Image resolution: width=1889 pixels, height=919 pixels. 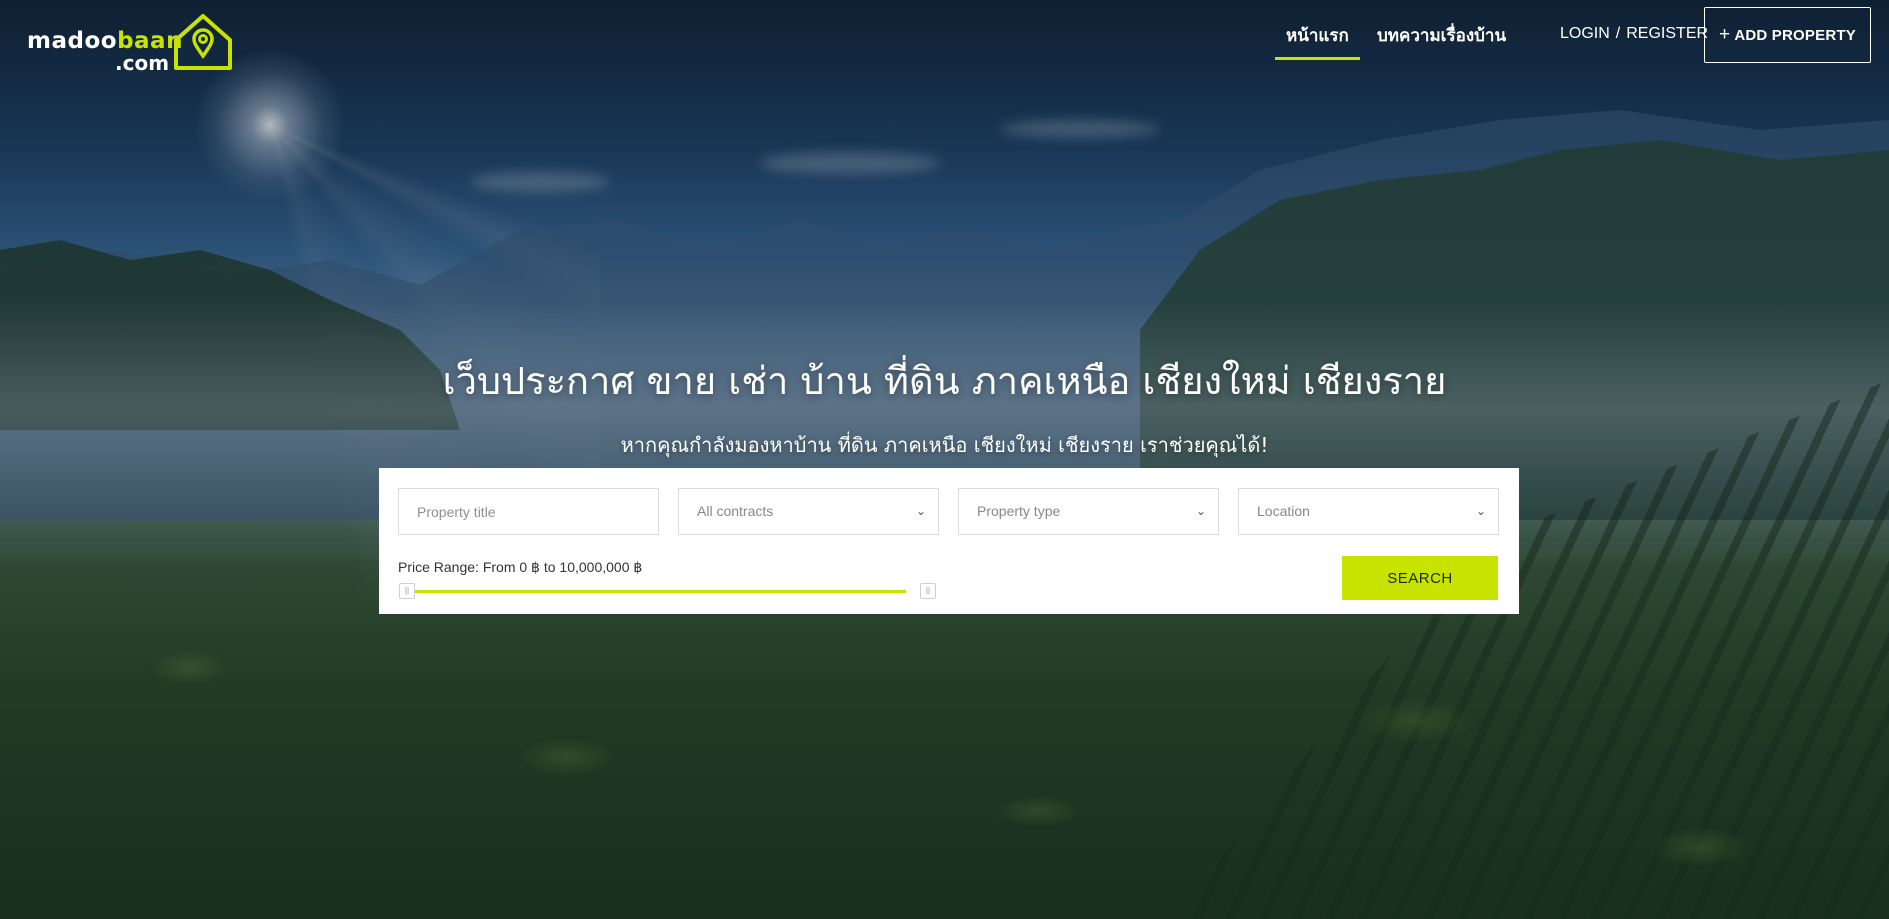 I want to click on plus-icon: +, so click(x=1725, y=34).